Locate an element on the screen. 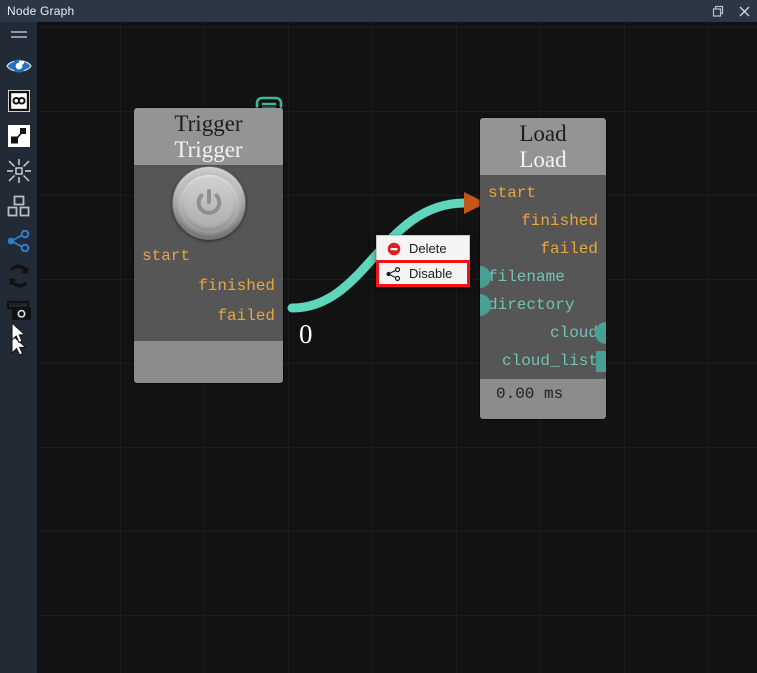 The height and width of the screenshot is (673, 757). menu-item-label: Disable is located at coordinates (431, 273).